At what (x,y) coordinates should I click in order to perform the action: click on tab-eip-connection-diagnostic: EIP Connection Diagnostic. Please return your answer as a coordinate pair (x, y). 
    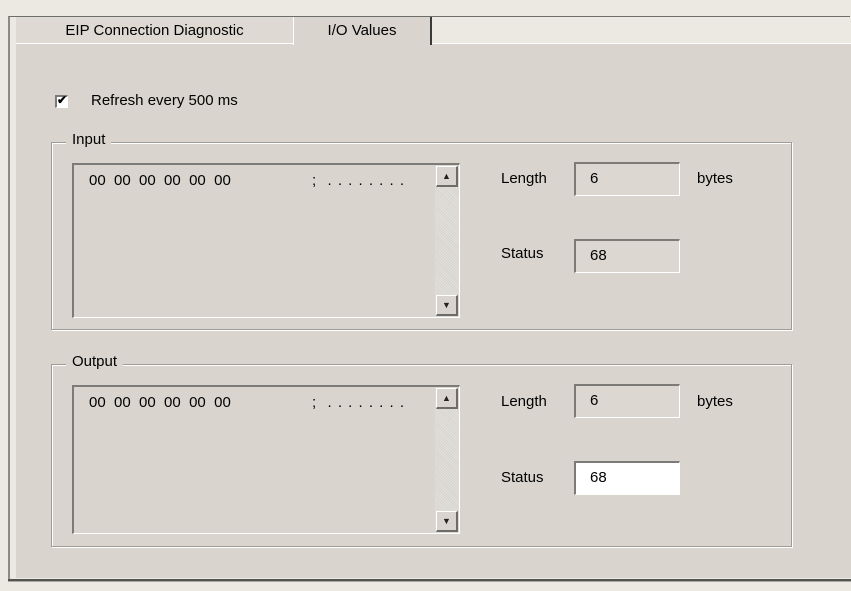
    Looking at the image, I should click on (154, 30).